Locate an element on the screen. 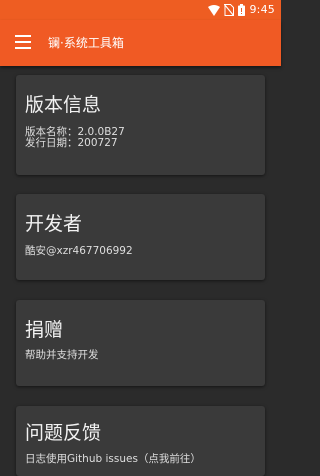  developer-card: 开发者 酷安@xzr467706992 is located at coordinates (140, 237).